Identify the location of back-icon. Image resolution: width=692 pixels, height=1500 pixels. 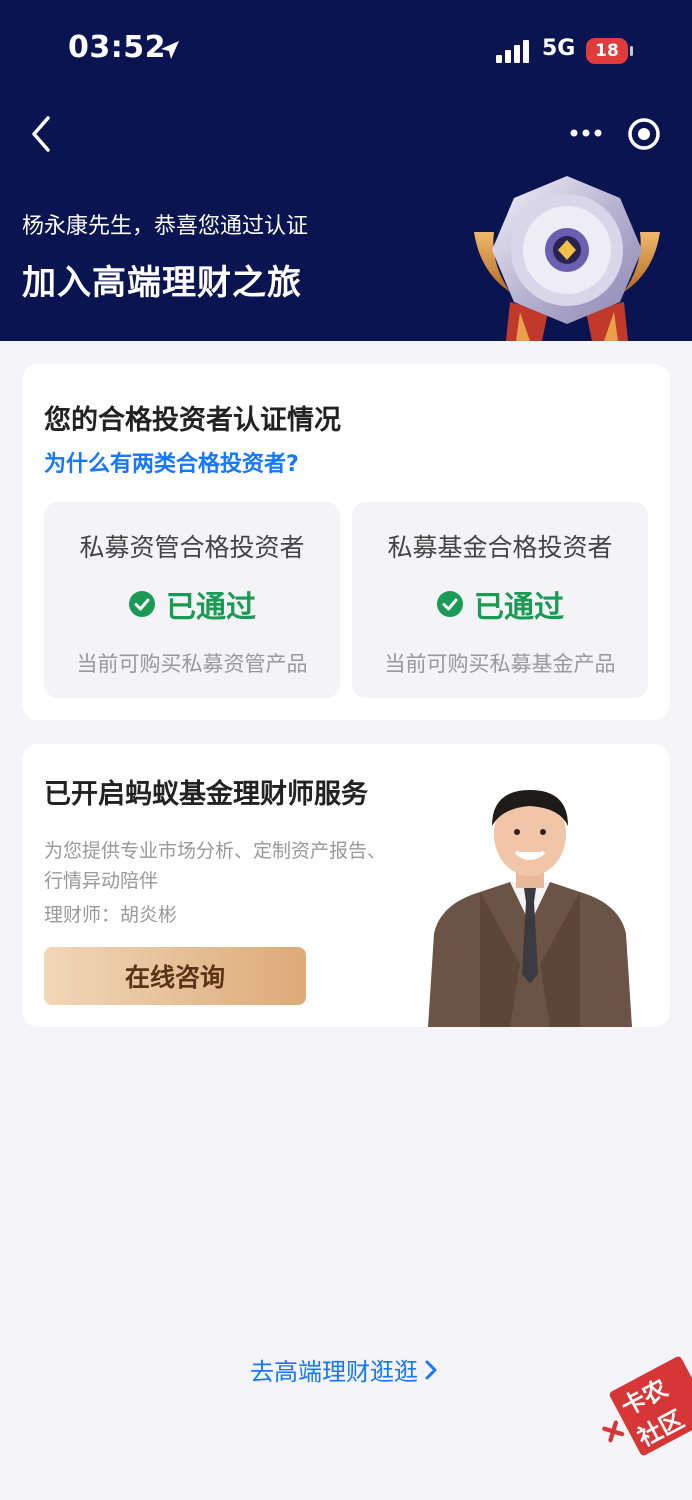
(44, 134).